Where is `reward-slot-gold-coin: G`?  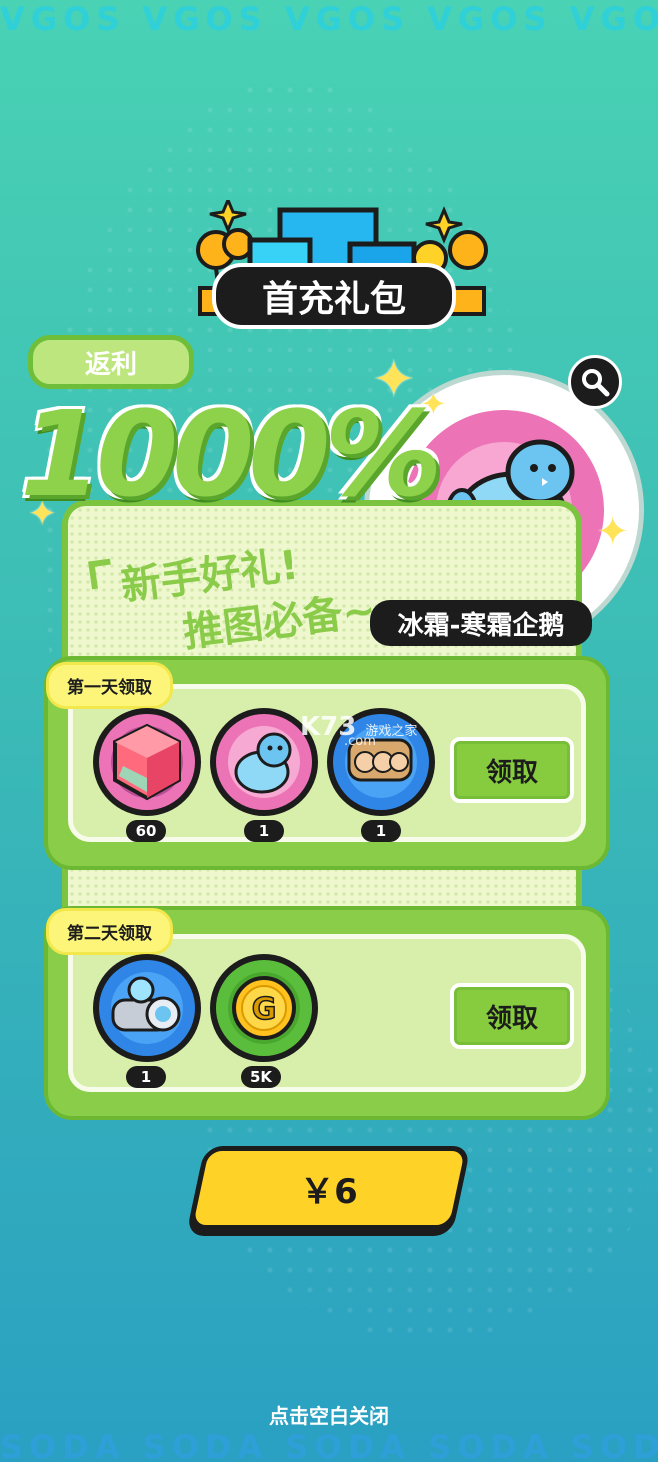
reward-slot-gold-coin: G is located at coordinates (264, 1008).